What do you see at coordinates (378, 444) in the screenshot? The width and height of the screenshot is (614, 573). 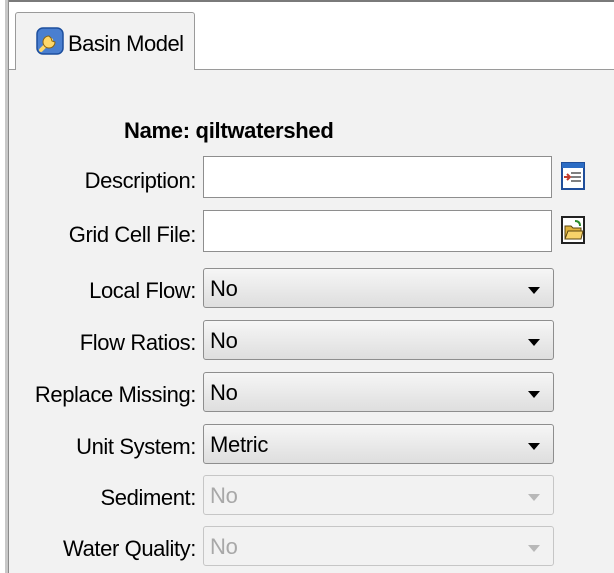 I see `unit-system-select: Metric` at bounding box center [378, 444].